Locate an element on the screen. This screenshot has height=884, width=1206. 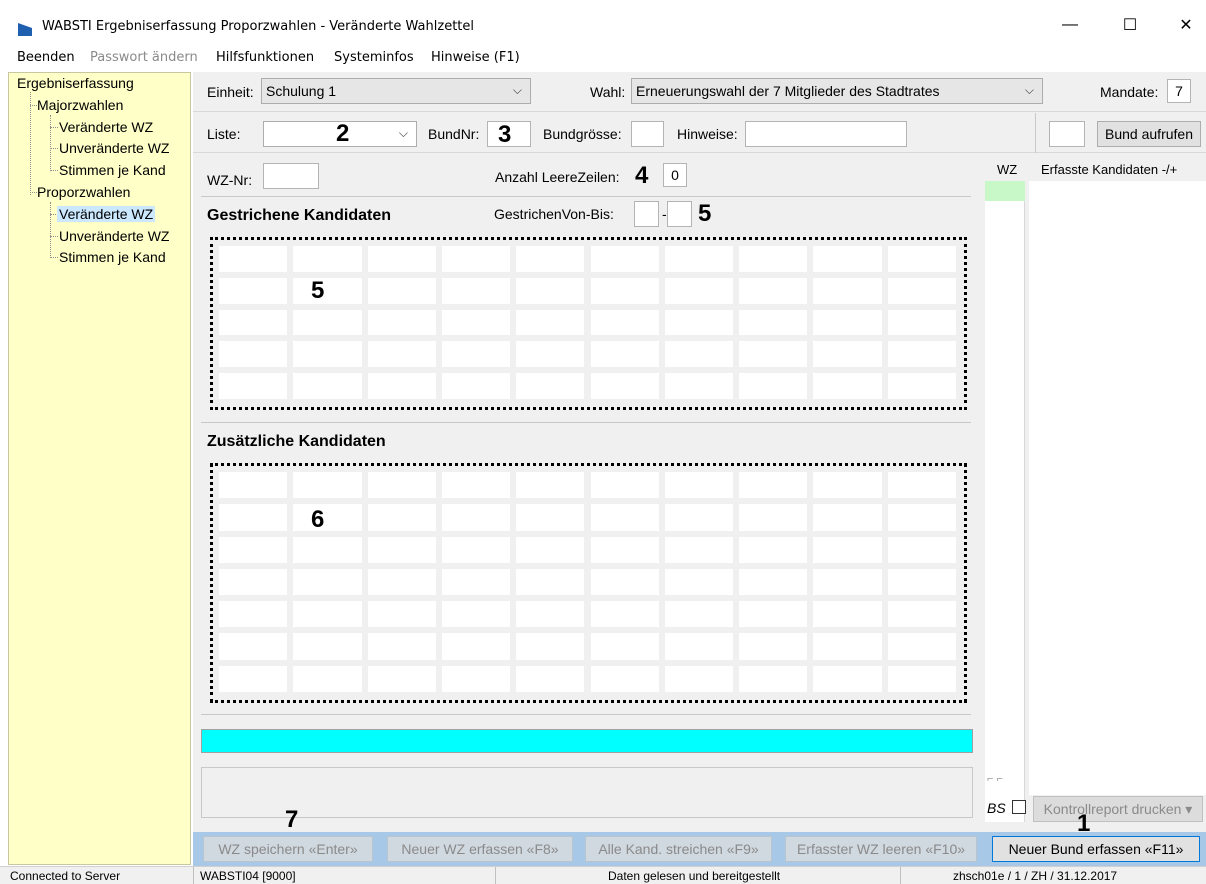
gestrichen-von-input is located at coordinates (646, 214).